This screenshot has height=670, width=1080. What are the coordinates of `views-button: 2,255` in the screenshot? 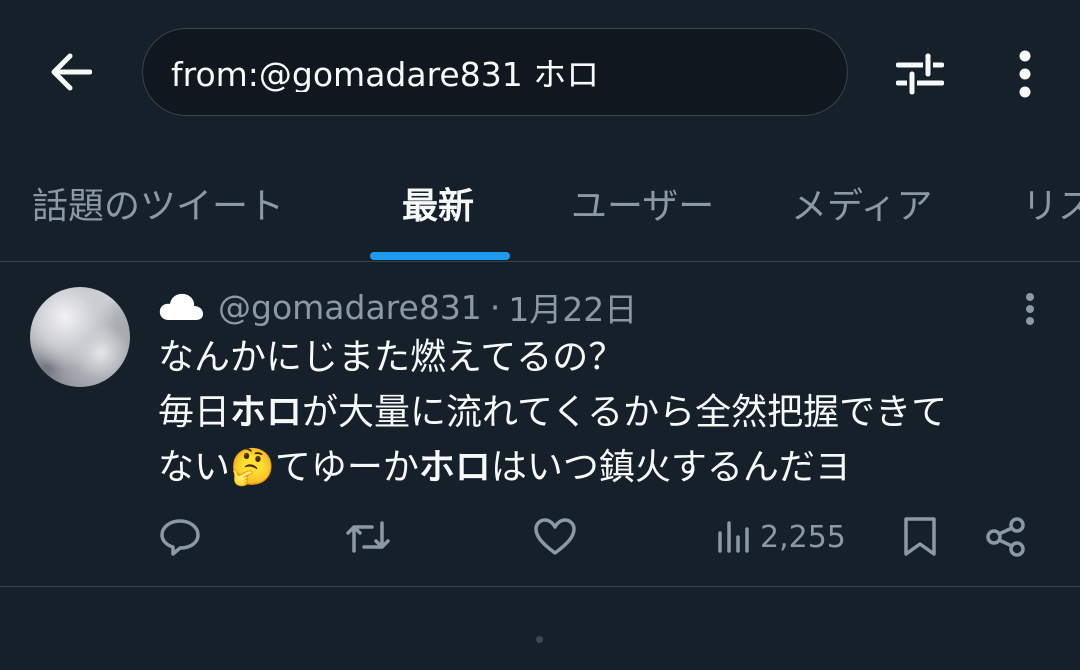 It's located at (781, 537).